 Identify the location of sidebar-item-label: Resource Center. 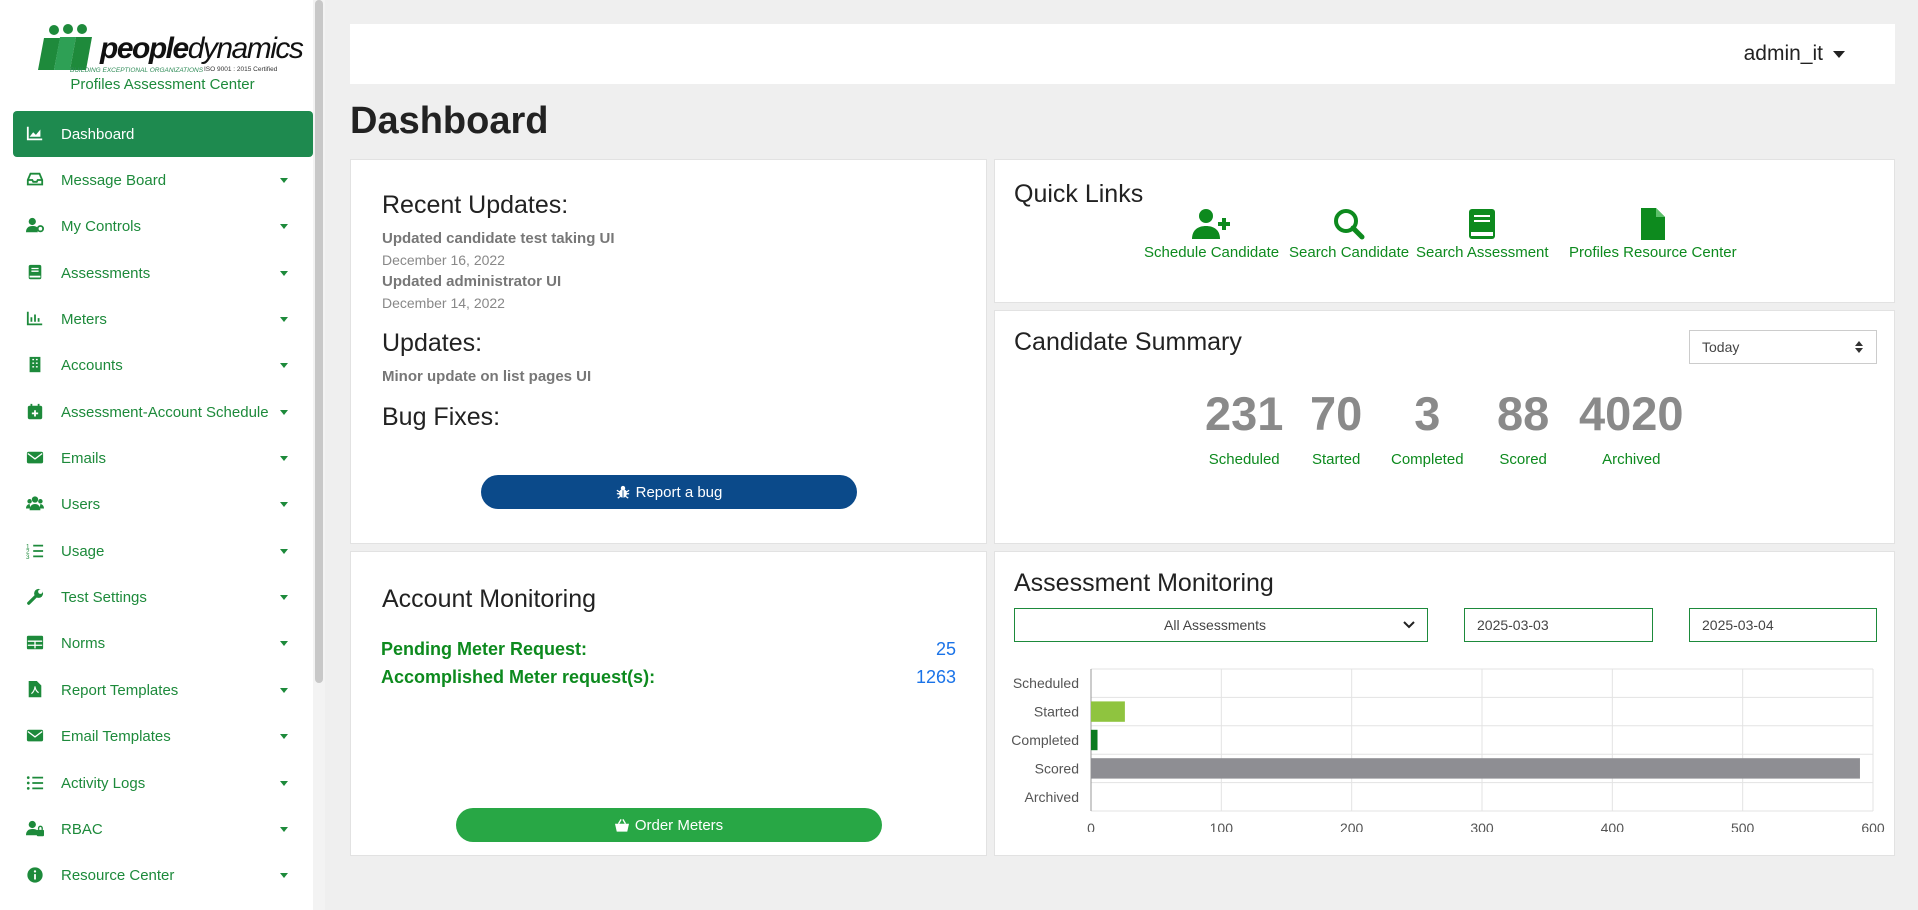
(118, 875).